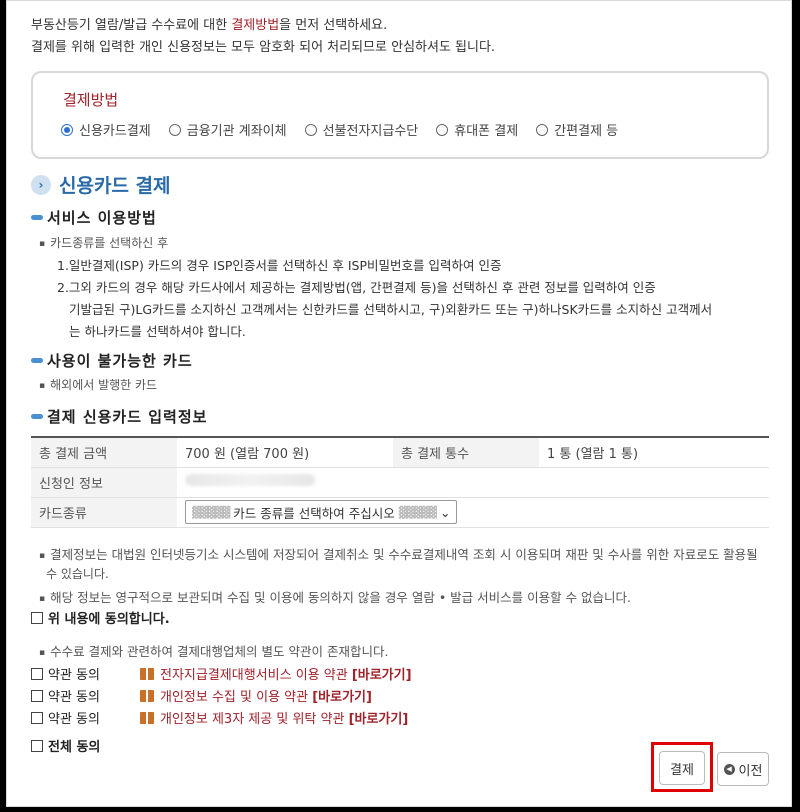  I want to click on prev-button: ◀ 이전, so click(743, 769).